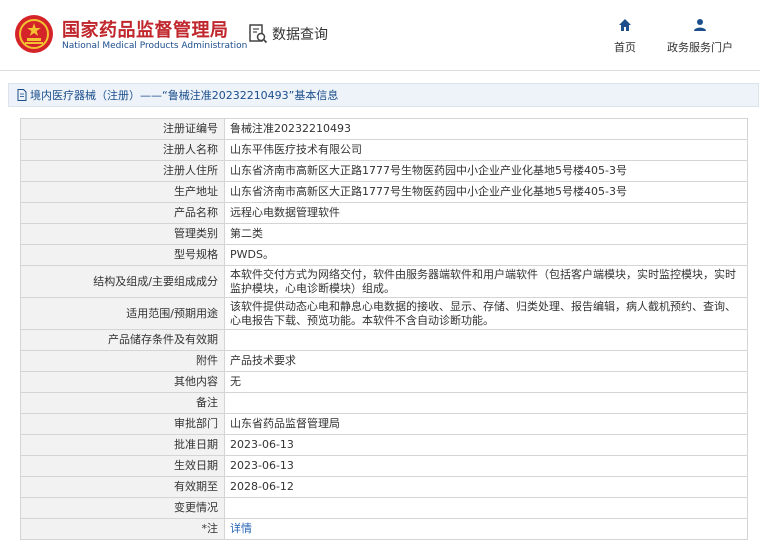 This screenshot has height=559, width=760. I want to click on field-label: 注册人名称, so click(122, 150).